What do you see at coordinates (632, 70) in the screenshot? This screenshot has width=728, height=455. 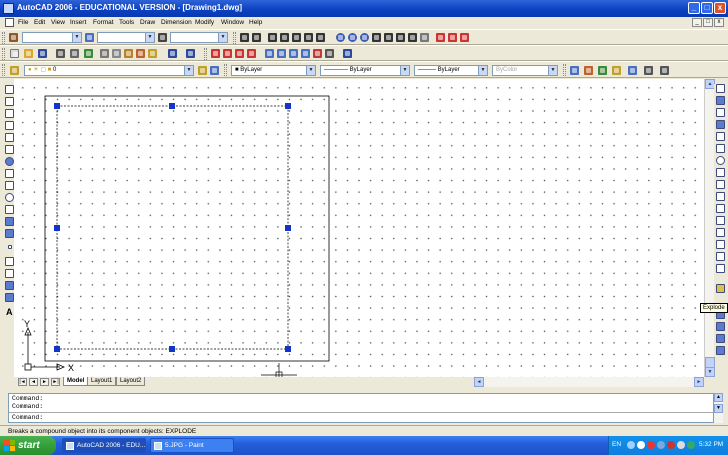 I see `materials-icon` at bounding box center [632, 70].